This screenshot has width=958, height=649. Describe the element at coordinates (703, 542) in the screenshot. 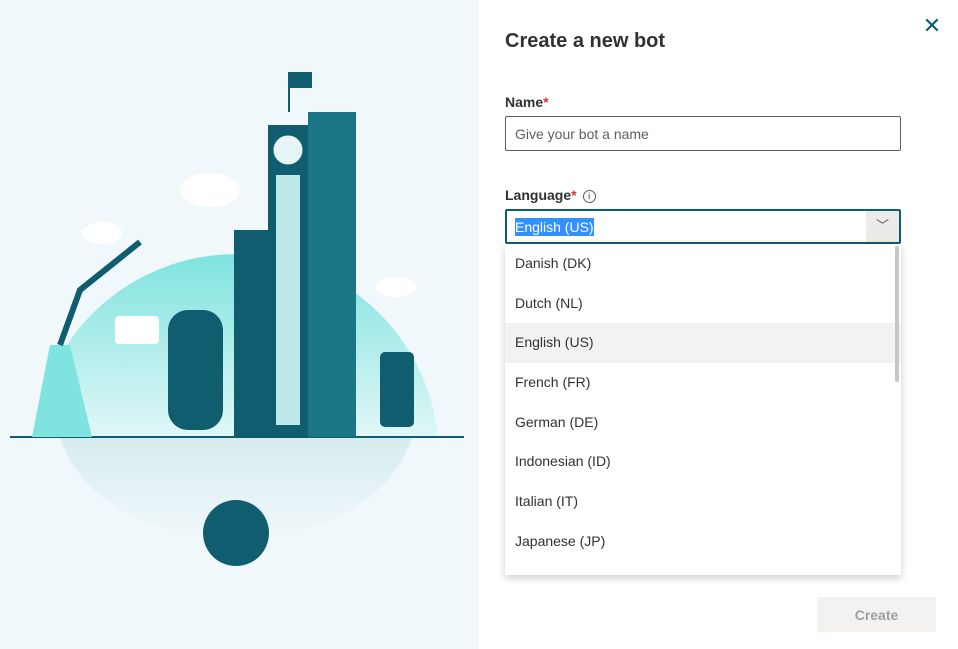

I see `language-option: Japanese (JP)` at that location.